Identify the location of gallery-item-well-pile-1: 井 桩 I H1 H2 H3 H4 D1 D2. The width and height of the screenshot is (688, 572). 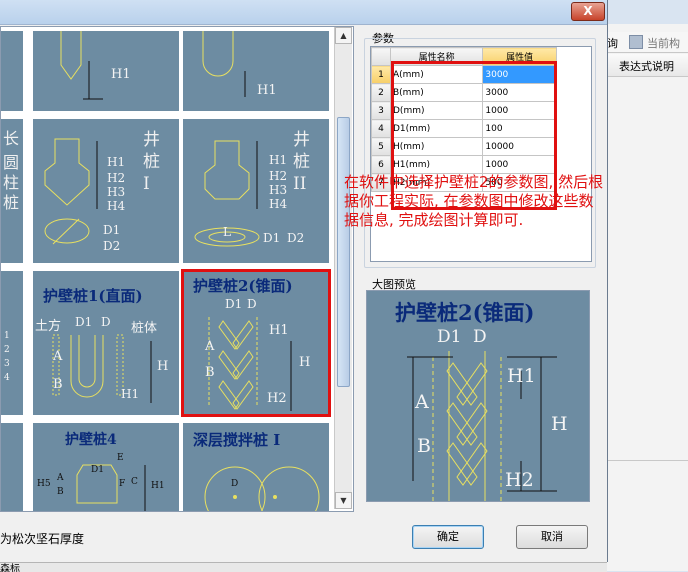
(106, 191).